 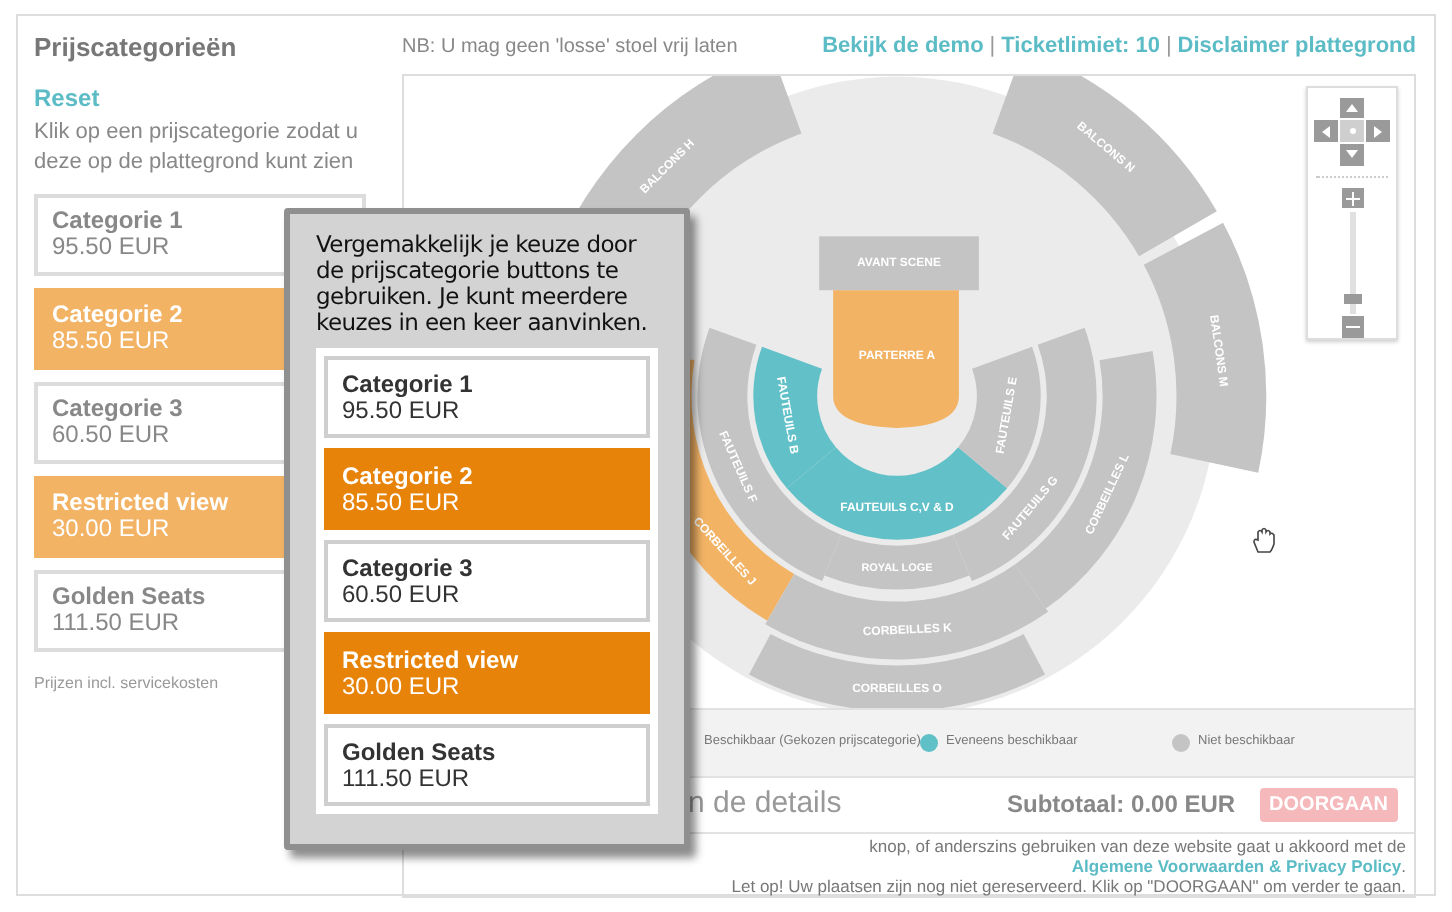 I want to click on pan-right-button, so click(x=1378, y=131).